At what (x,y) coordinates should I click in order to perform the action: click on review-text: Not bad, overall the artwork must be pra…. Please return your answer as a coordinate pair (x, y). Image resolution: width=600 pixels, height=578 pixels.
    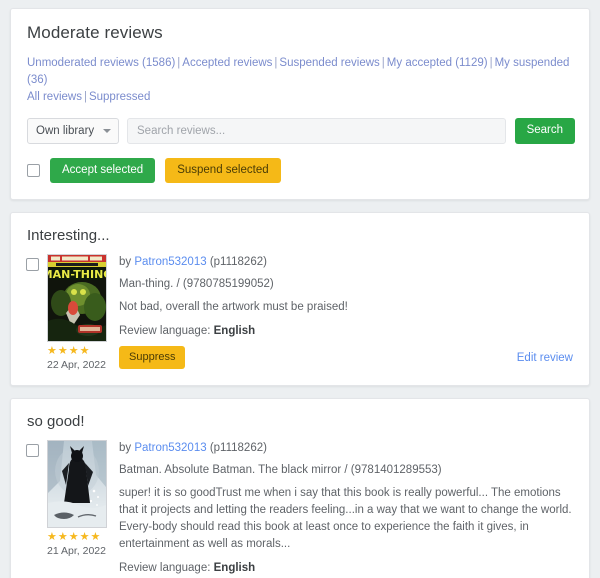
    Looking at the image, I should click on (233, 307).